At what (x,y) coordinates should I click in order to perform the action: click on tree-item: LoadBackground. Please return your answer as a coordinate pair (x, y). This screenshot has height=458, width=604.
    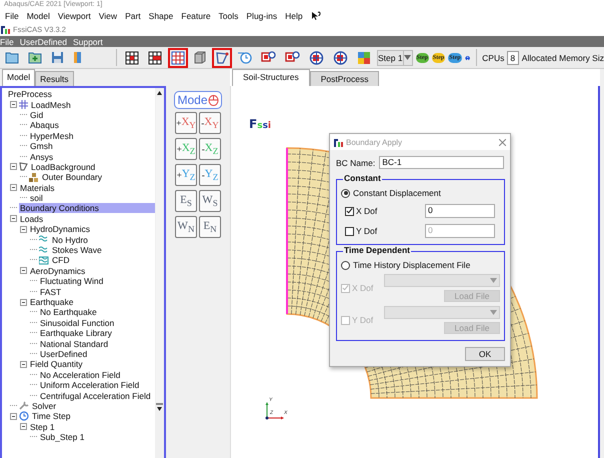
    Looking at the image, I should click on (63, 167).